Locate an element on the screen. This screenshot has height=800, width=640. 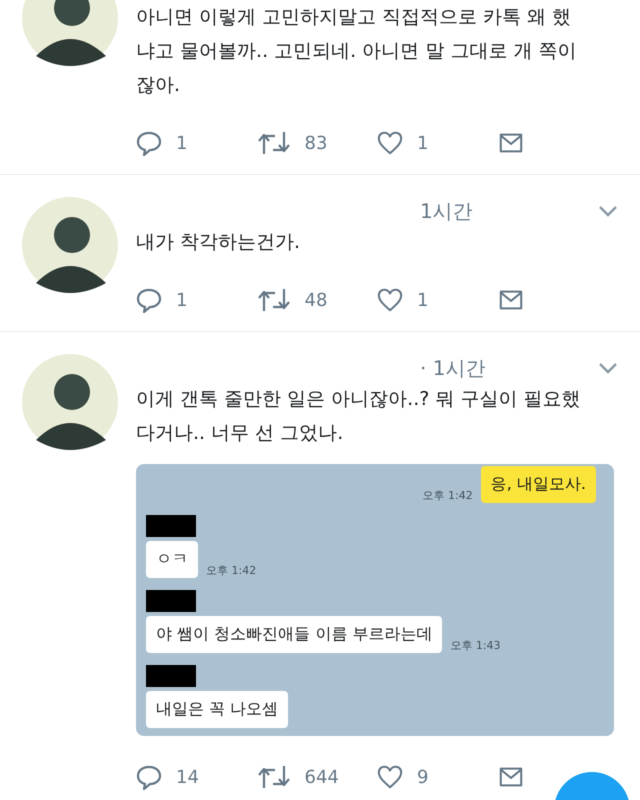
message-bubble: 내일은 꼭 나오셈 is located at coordinates (217, 709).